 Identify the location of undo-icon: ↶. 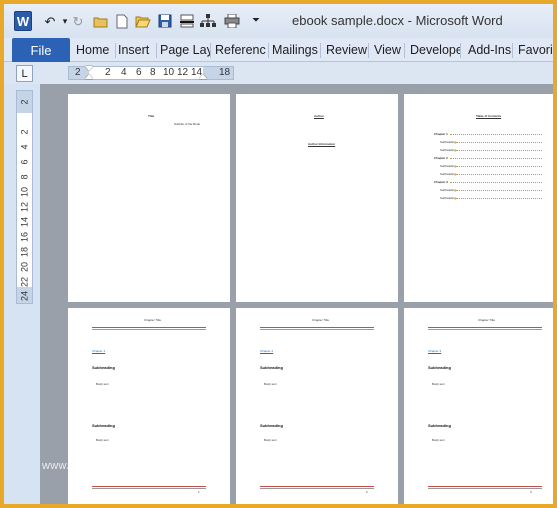
(50, 21).